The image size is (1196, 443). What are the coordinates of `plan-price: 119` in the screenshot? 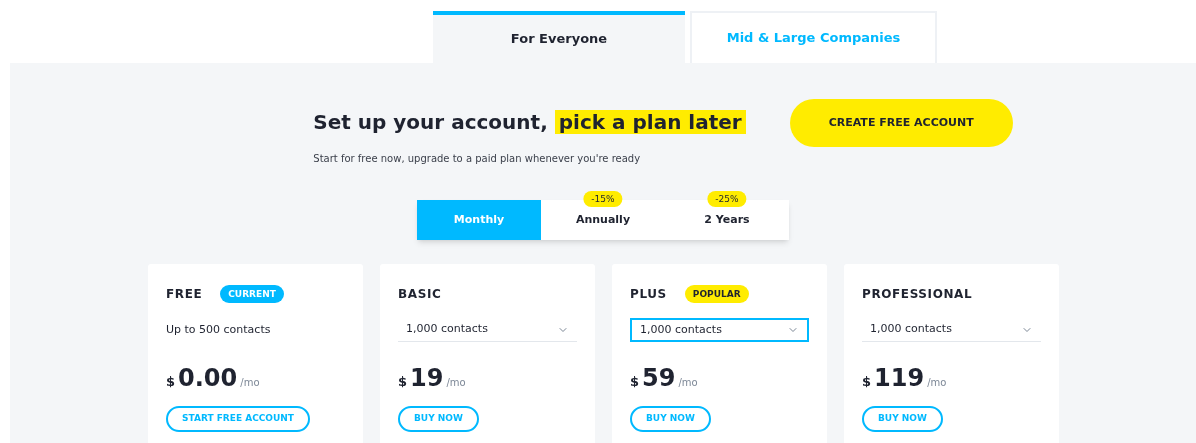 It's located at (899, 378).